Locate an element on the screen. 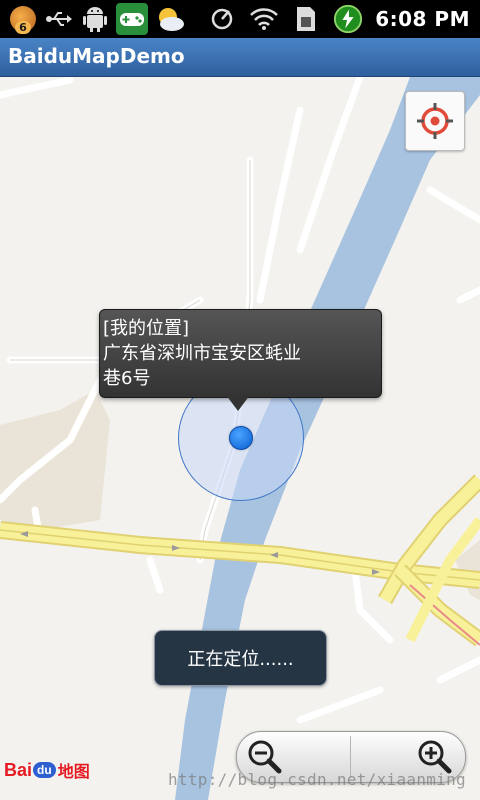 This screenshot has width=480, height=800. sim-icon is located at coordinates (306, 19).